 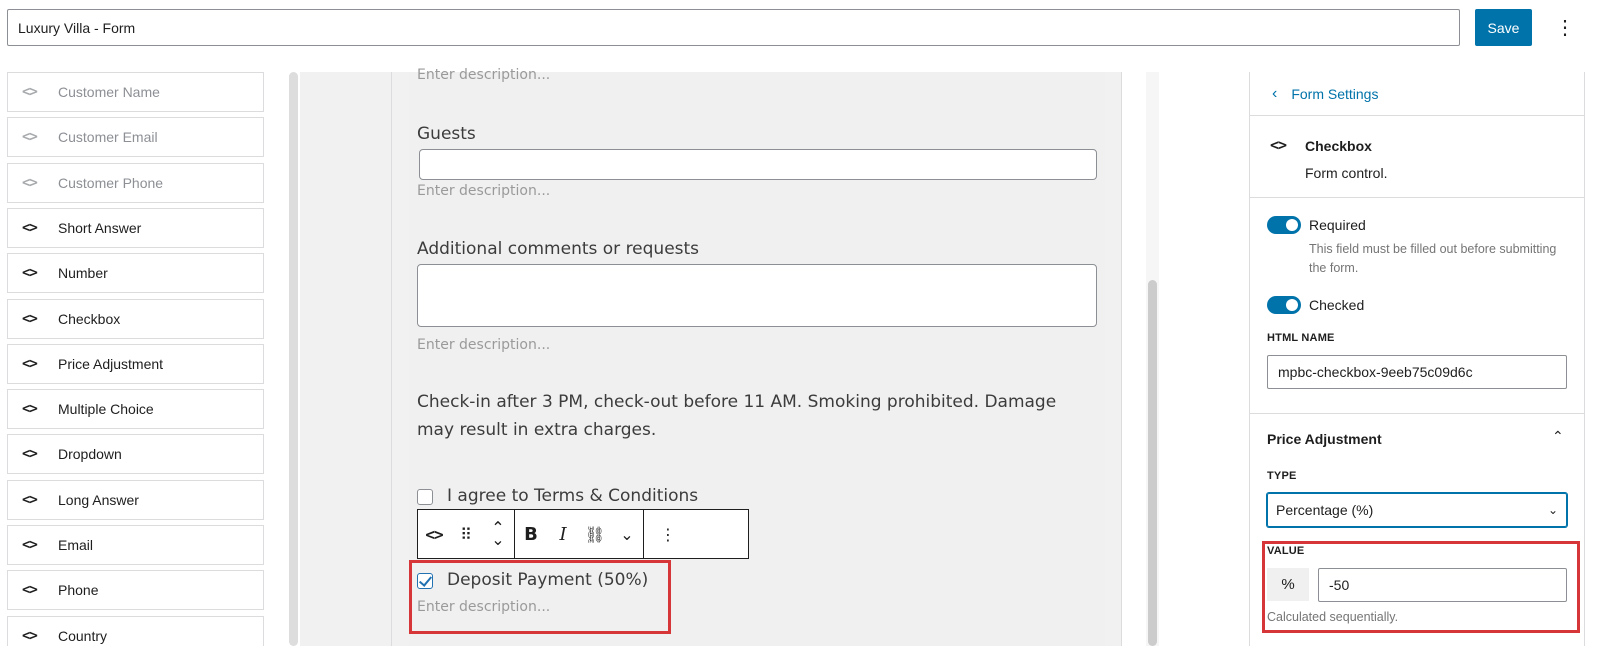 What do you see at coordinates (1417, 372) in the screenshot?
I see `html-name-input: mpbc-checkbox-9eeb75c09d6c` at bounding box center [1417, 372].